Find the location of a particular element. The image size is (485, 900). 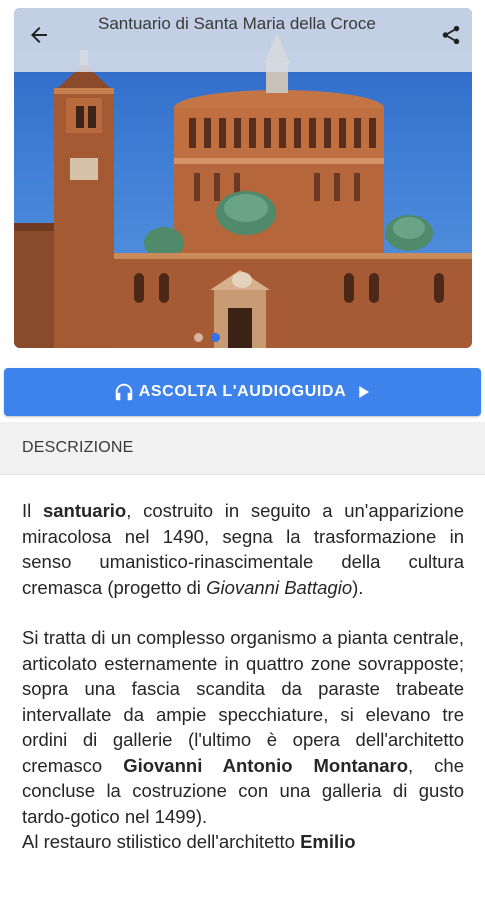

share-icon is located at coordinates (451, 35).